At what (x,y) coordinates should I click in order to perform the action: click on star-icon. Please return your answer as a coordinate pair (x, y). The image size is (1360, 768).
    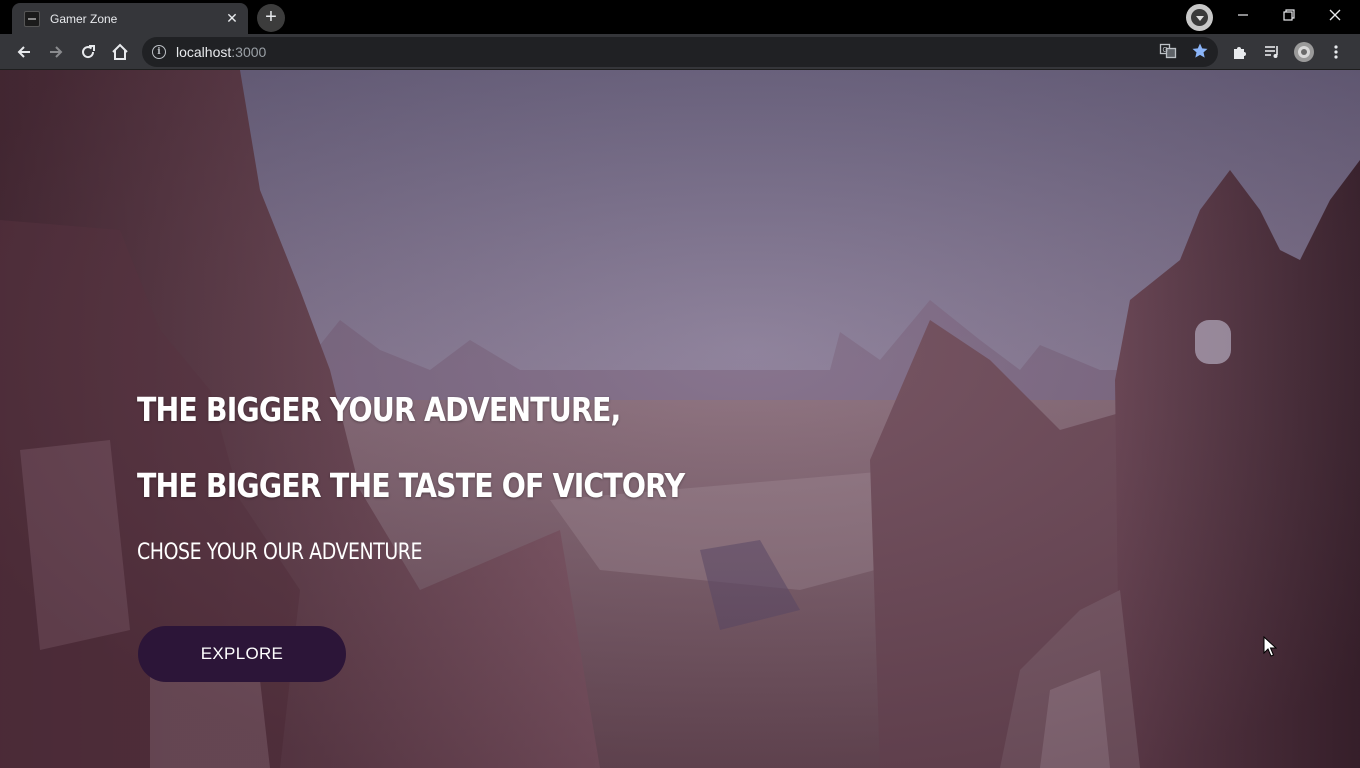
    Looking at the image, I should click on (1200, 50).